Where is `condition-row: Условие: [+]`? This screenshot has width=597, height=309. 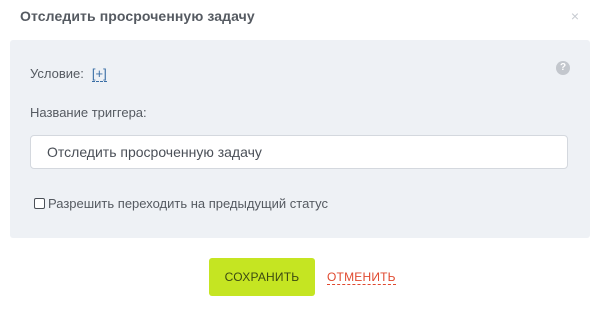 condition-row: Условие: [+] is located at coordinates (68, 74).